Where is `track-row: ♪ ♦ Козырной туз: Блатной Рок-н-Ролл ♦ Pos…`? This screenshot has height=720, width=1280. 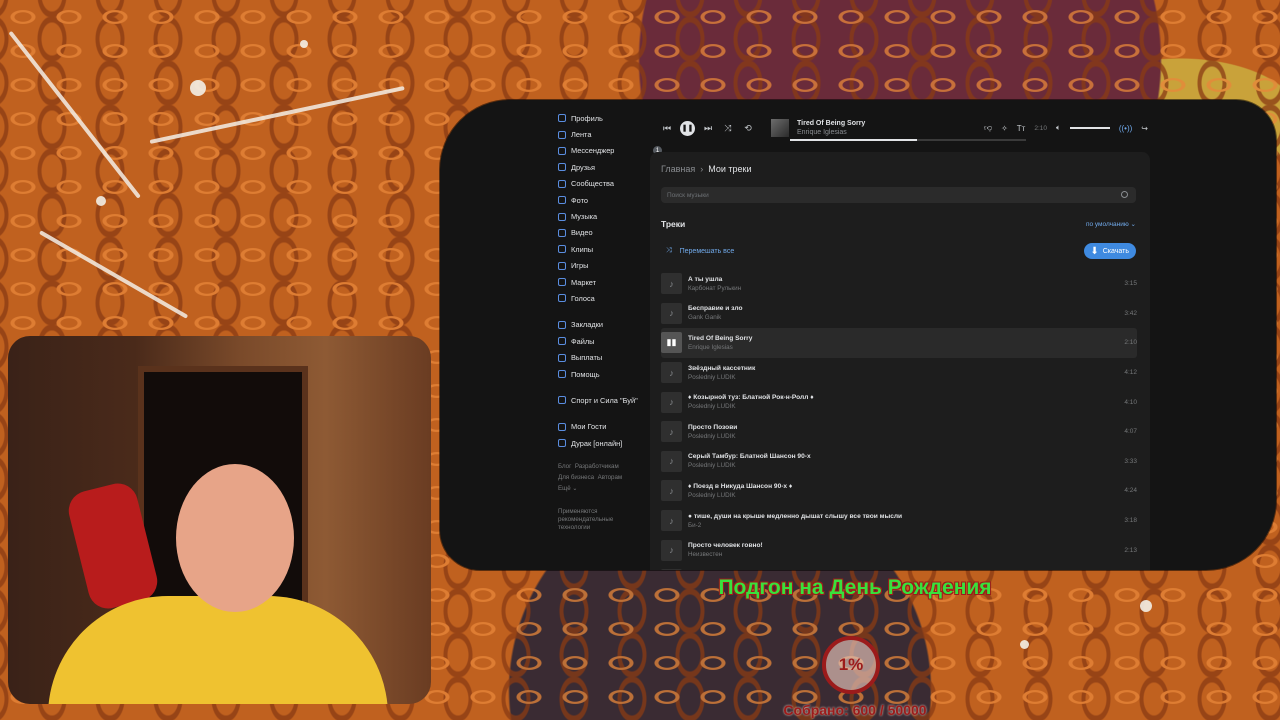
track-row: ♪ ♦ Козырной туз: Блатной Рок-н-Ролл ♦ Pos… is located at coordinates (899, 402).